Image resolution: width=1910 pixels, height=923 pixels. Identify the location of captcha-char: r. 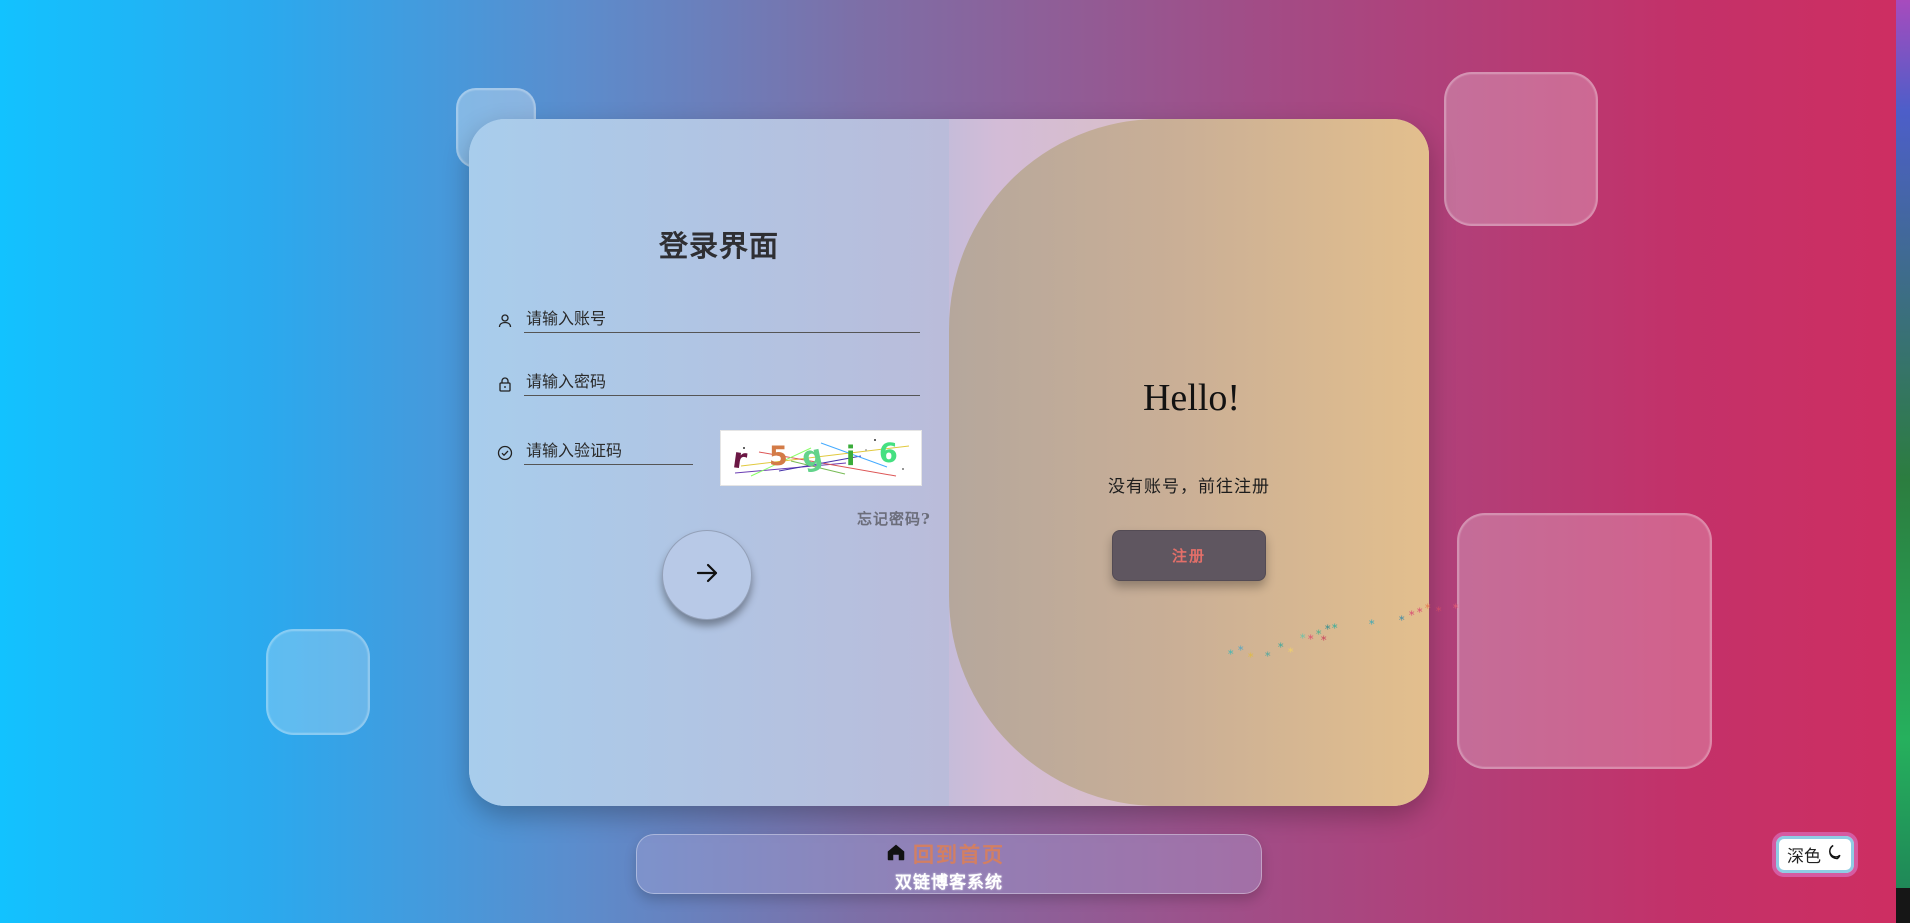
(740, 458).